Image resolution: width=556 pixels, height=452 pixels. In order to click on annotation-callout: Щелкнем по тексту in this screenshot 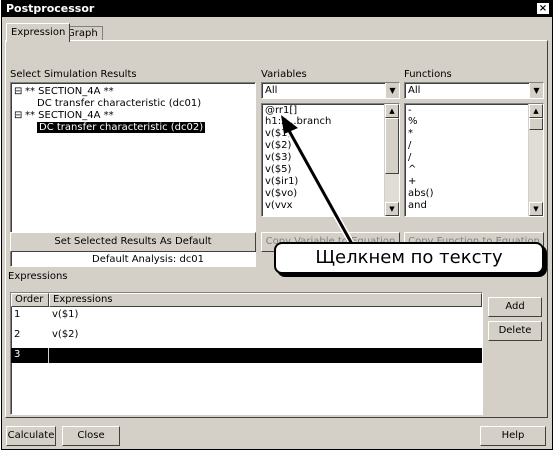, I will do `click(409, 258)`.